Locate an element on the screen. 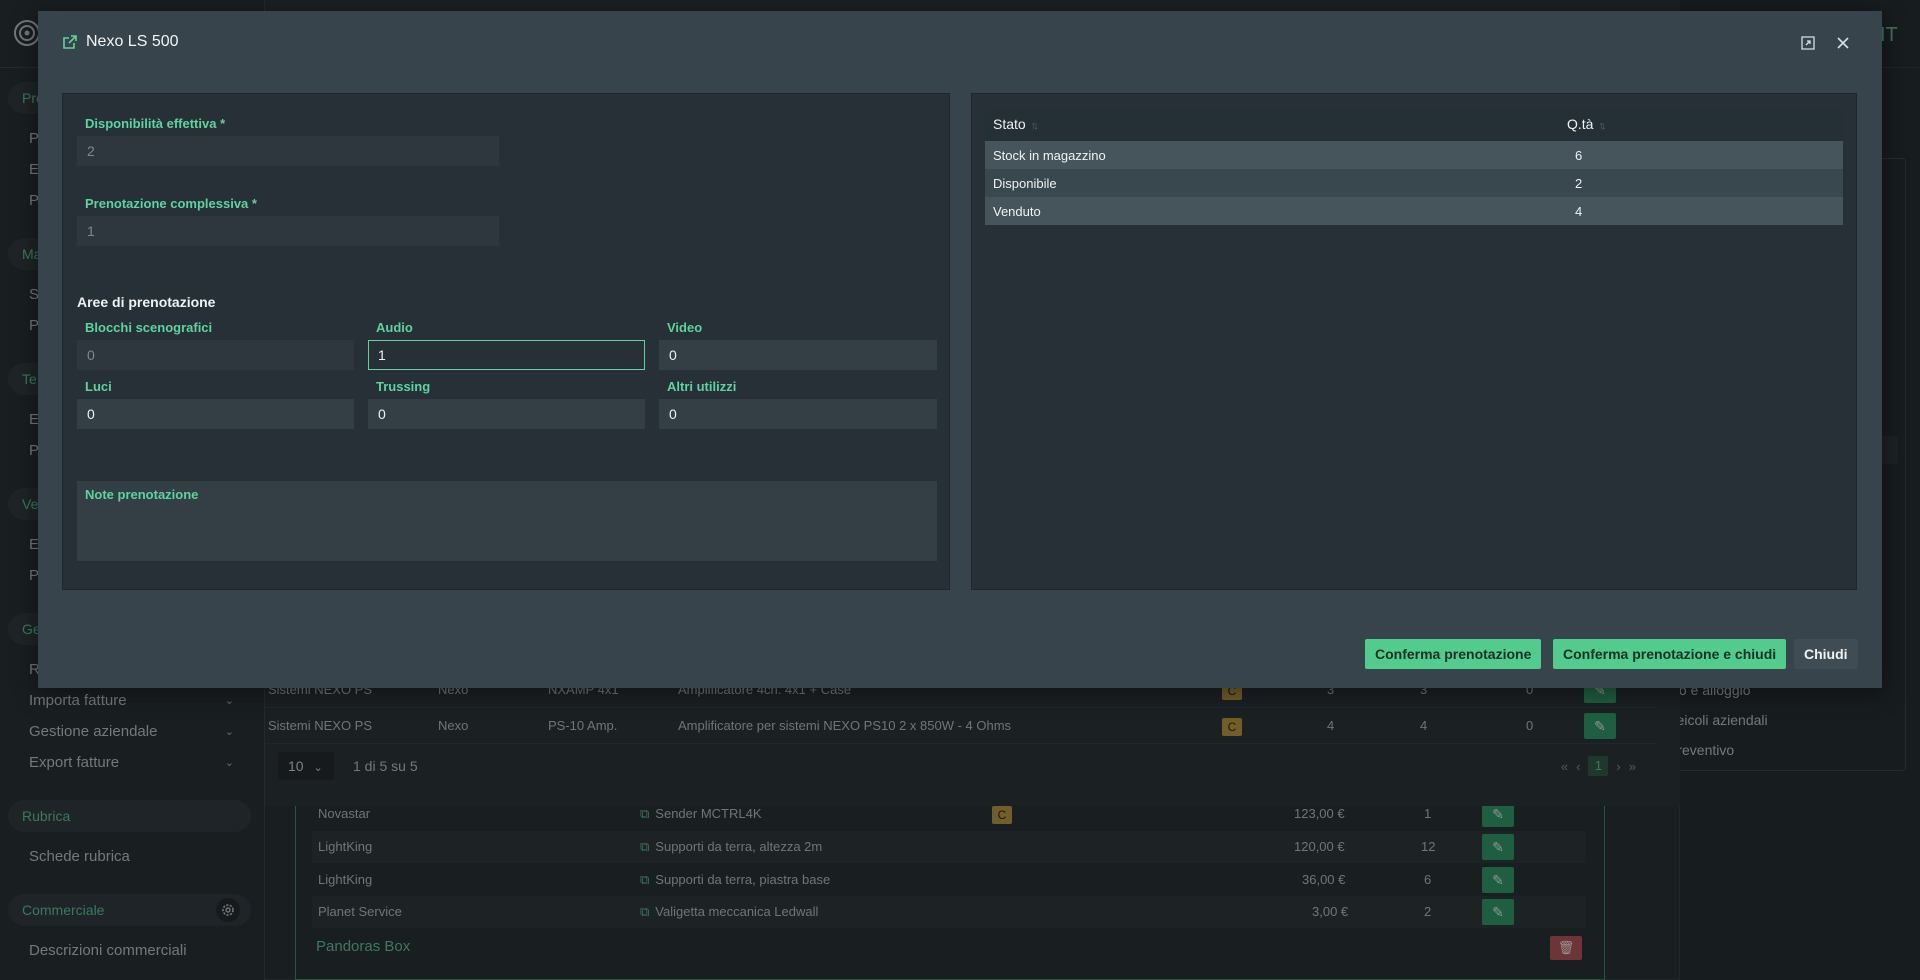 The image size is (1920, 980). disponibilita-label: Disponibilità effettiva * is located at coordinates (155, 123).